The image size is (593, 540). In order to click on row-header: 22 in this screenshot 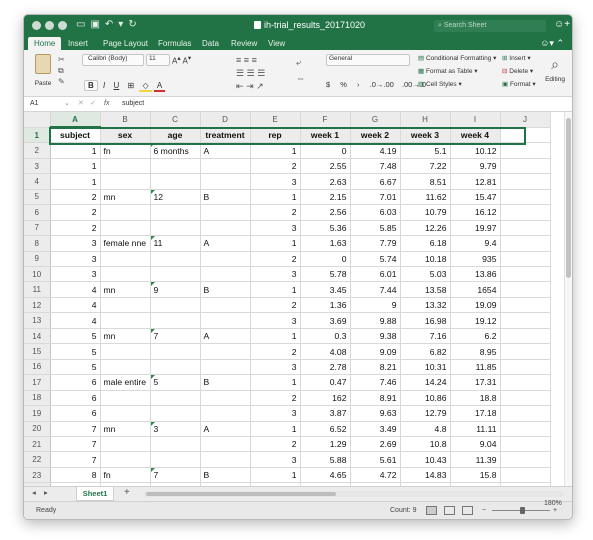, I will do `click(37, 459)`.